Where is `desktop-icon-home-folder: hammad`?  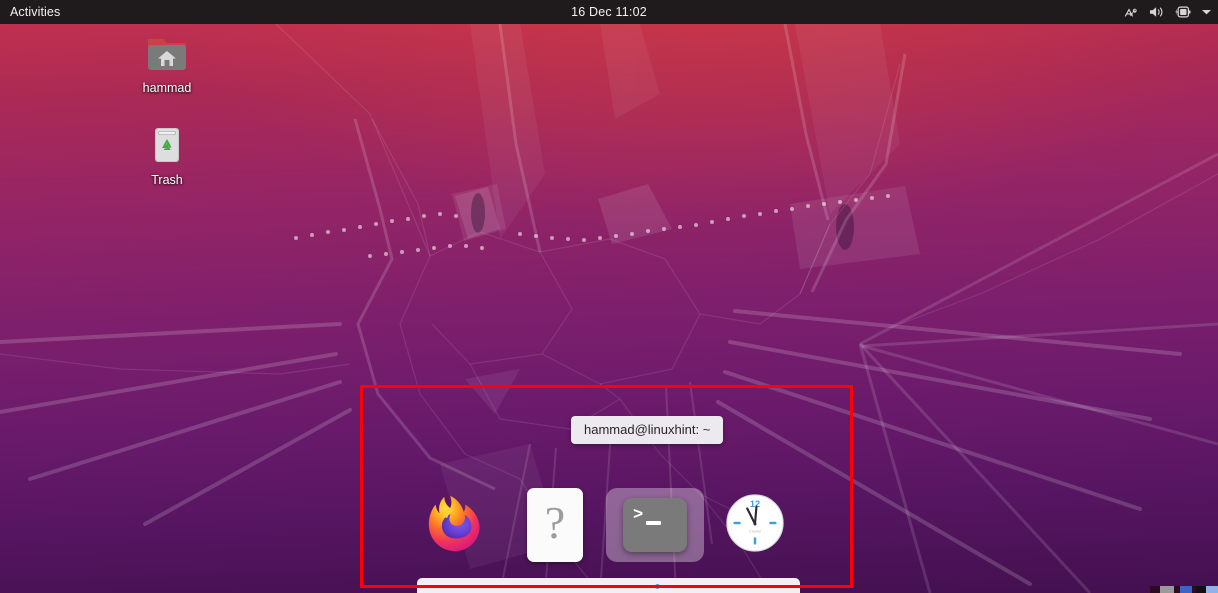 desktop-icon-home-folder: hammad is located at coordinates (167, 61).